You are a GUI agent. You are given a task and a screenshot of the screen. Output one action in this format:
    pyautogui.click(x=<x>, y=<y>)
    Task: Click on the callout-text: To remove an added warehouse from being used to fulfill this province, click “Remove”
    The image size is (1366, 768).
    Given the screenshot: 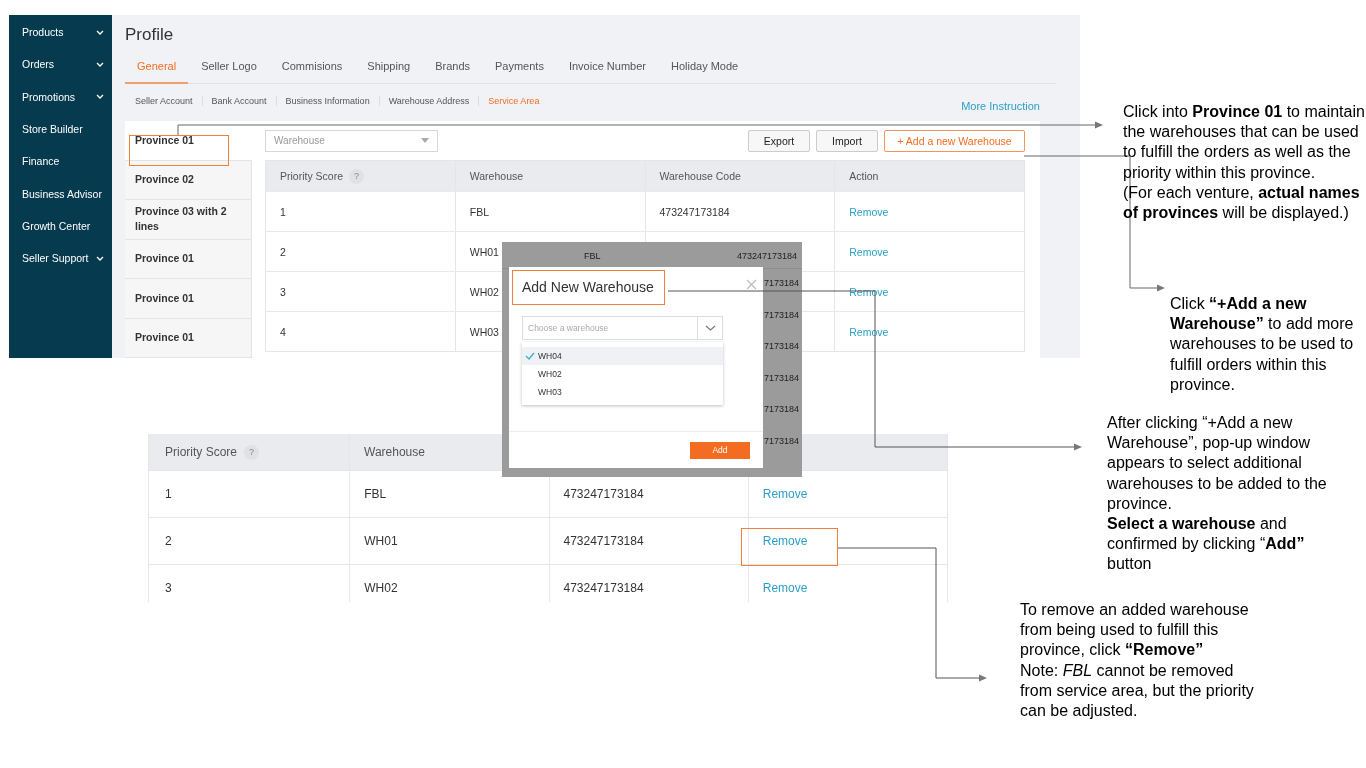 What is the action you would take?
    pyautogui.click(x=1135, y=630)
    